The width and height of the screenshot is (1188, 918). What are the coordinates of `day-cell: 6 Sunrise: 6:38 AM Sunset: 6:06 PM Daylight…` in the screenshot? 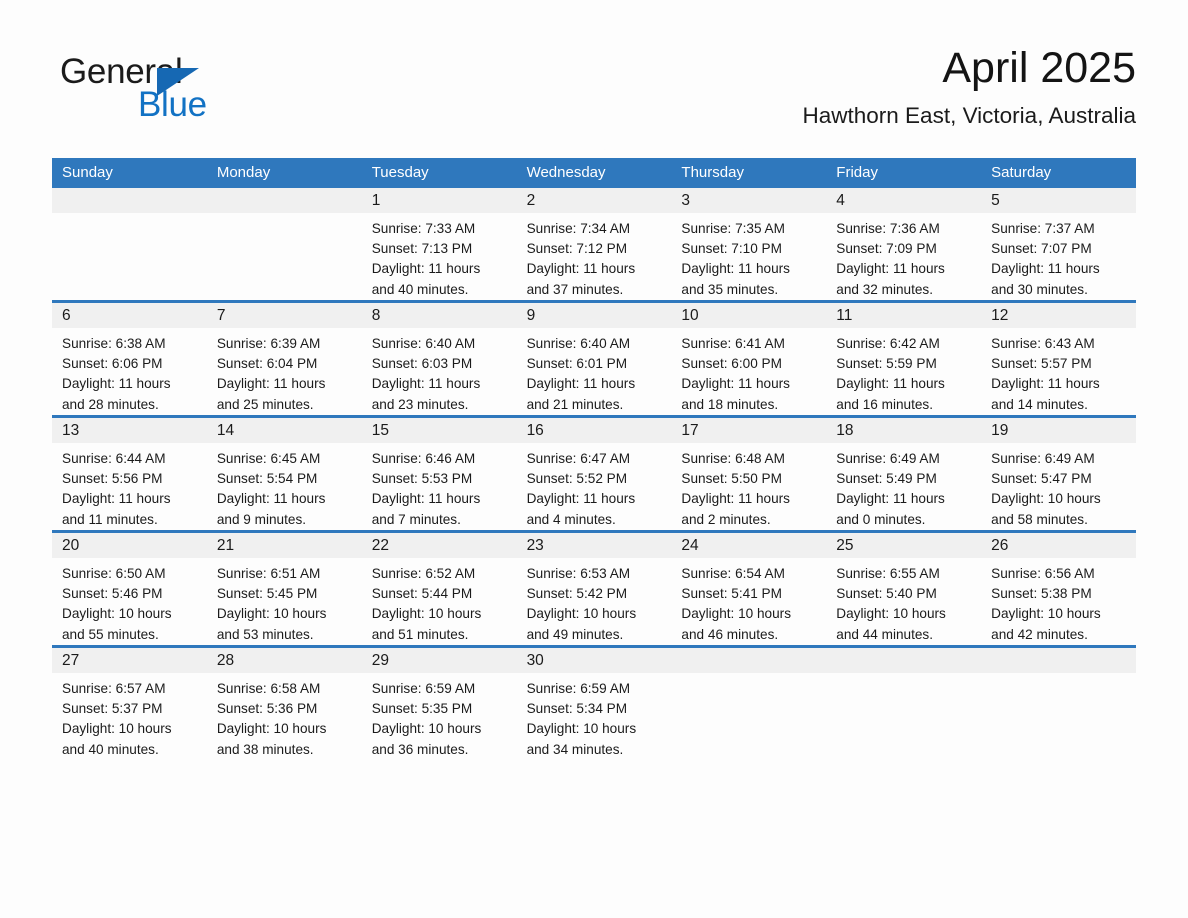 It's located at (129, 359).